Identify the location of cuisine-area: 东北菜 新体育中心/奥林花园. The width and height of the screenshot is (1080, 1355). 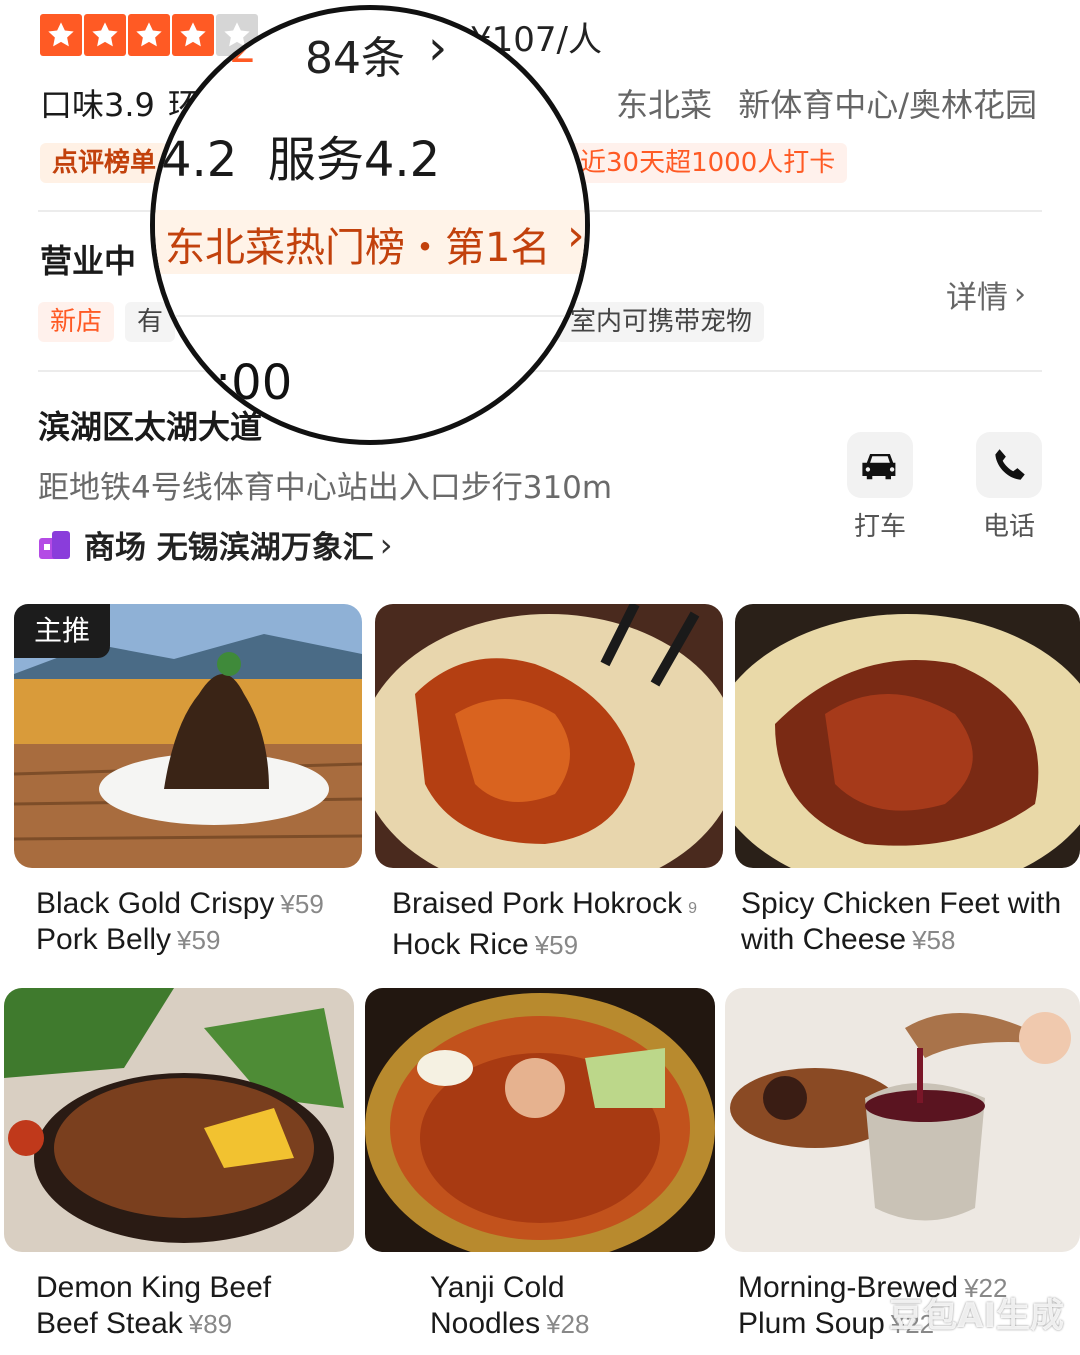
(826, 103).